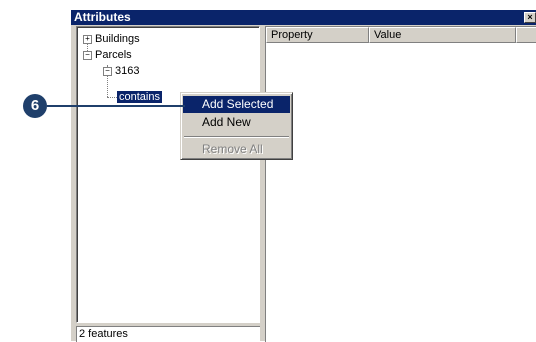 This screenshot has width=536, height=342. Describe the element at coordinates (236, 137) in the screenshot. I see `menu-separator` at that location.